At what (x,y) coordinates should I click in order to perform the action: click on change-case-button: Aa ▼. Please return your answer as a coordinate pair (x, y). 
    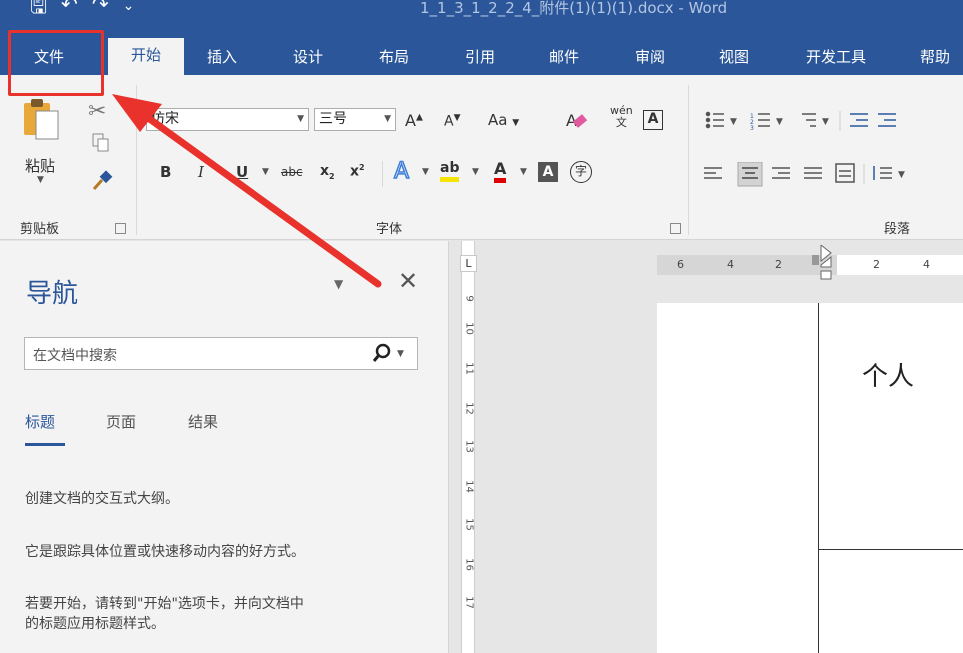
    Looking at the image, I should click on (503, 120).